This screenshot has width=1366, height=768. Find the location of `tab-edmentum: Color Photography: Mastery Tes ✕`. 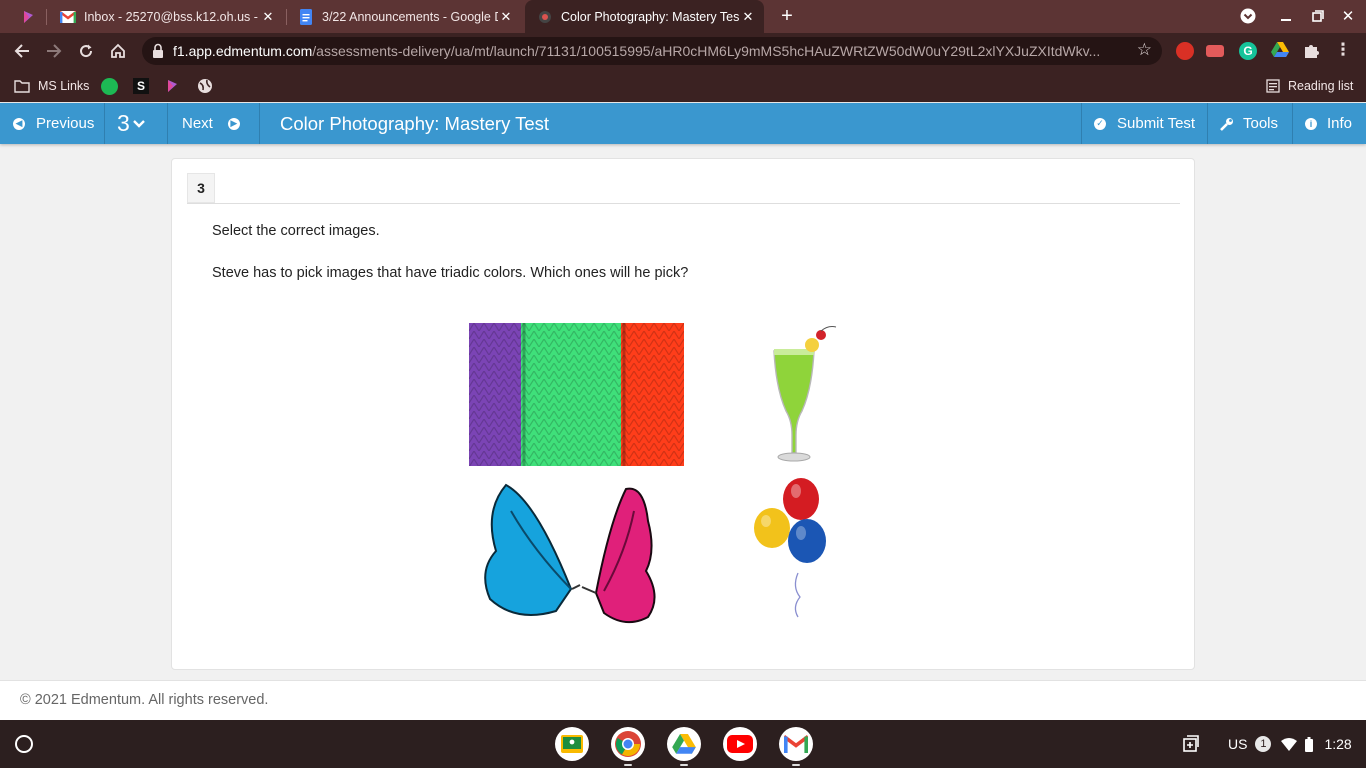

tab-edmentum: Color Photography: Mastery Tes ✕ is located at coordinates (644, 16).